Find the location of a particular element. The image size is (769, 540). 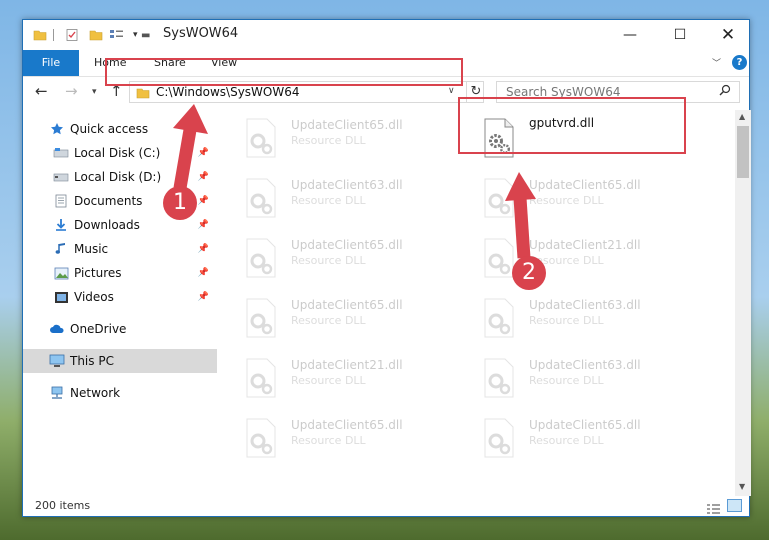

properties-check-icon is located at coordinates (72, 35).